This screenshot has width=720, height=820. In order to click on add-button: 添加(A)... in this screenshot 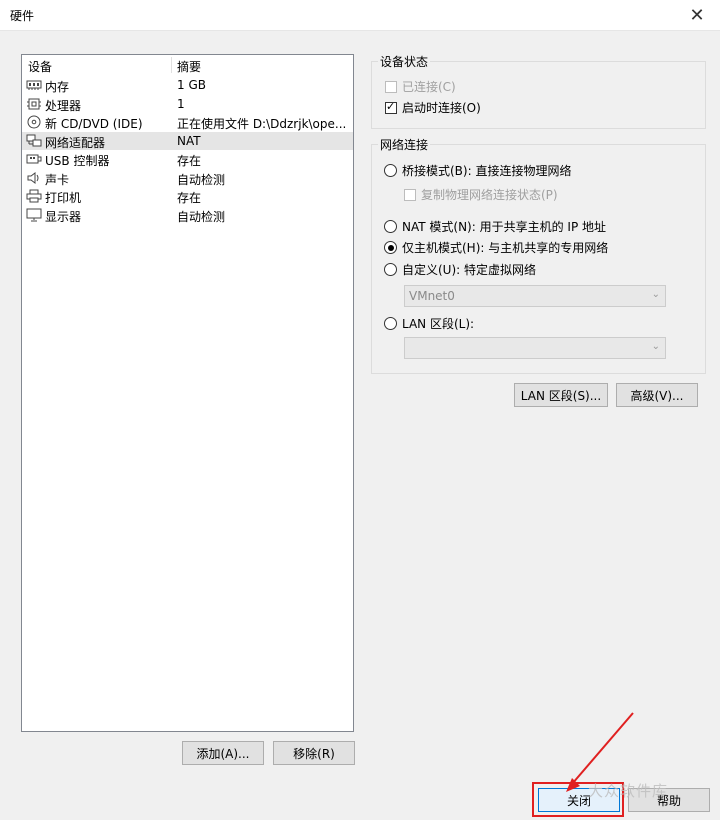, I will do `click(223, 753)`.